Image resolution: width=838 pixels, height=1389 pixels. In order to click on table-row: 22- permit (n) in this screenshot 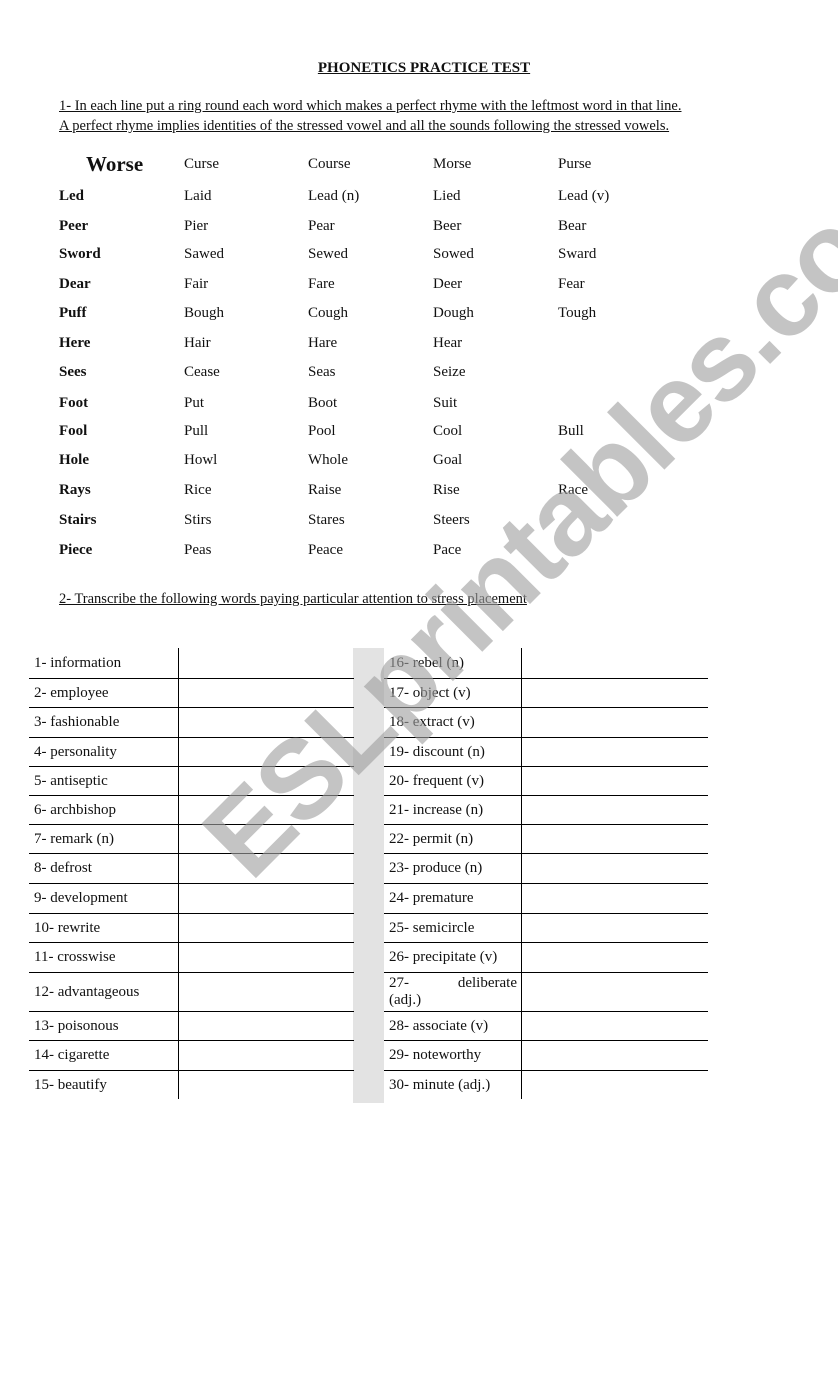, I will do `click(546, 839)`.